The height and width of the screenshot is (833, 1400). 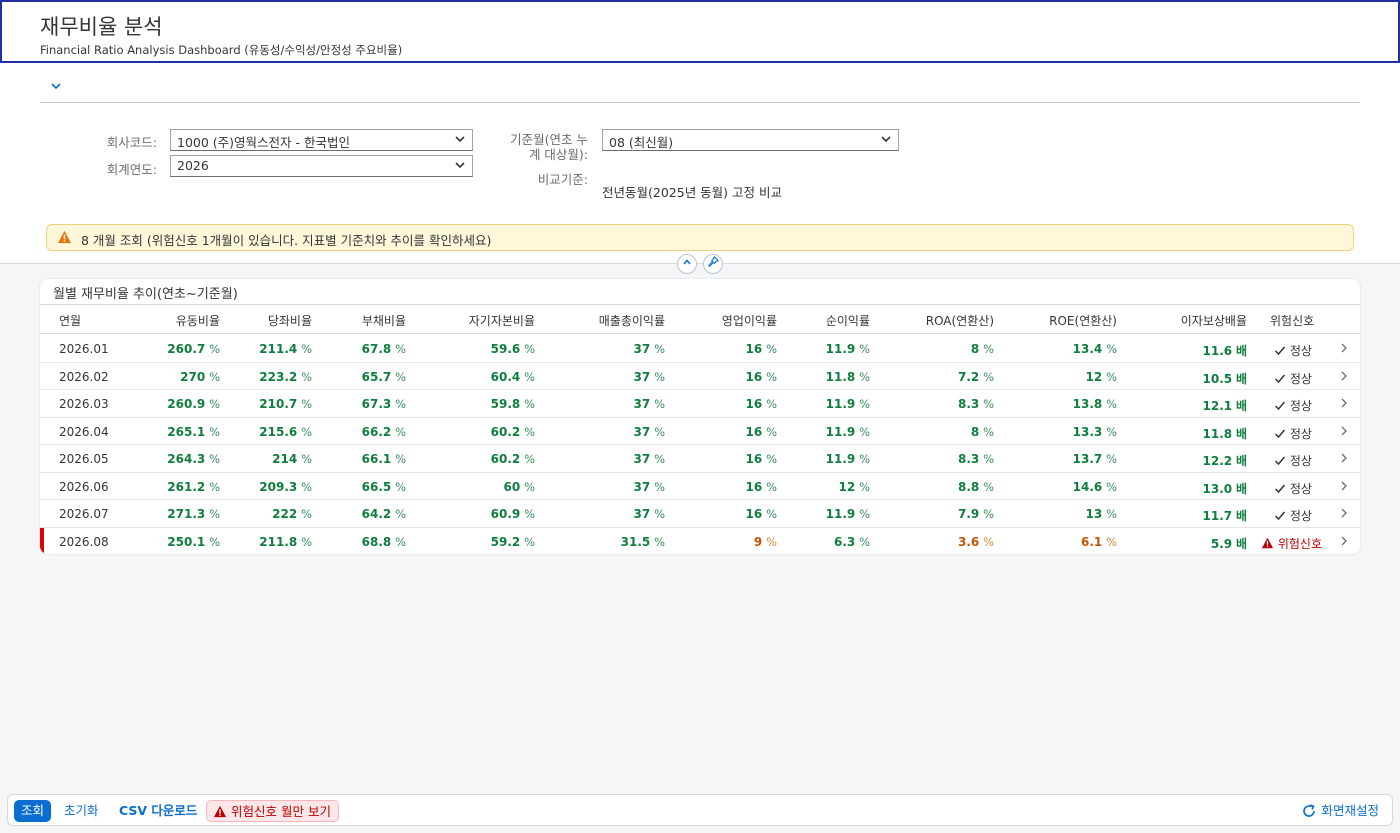 What do you see at coordinates (278, 431) in the screenshot?
I see `cell-value: 215.6` at bounding box center [278, 431].